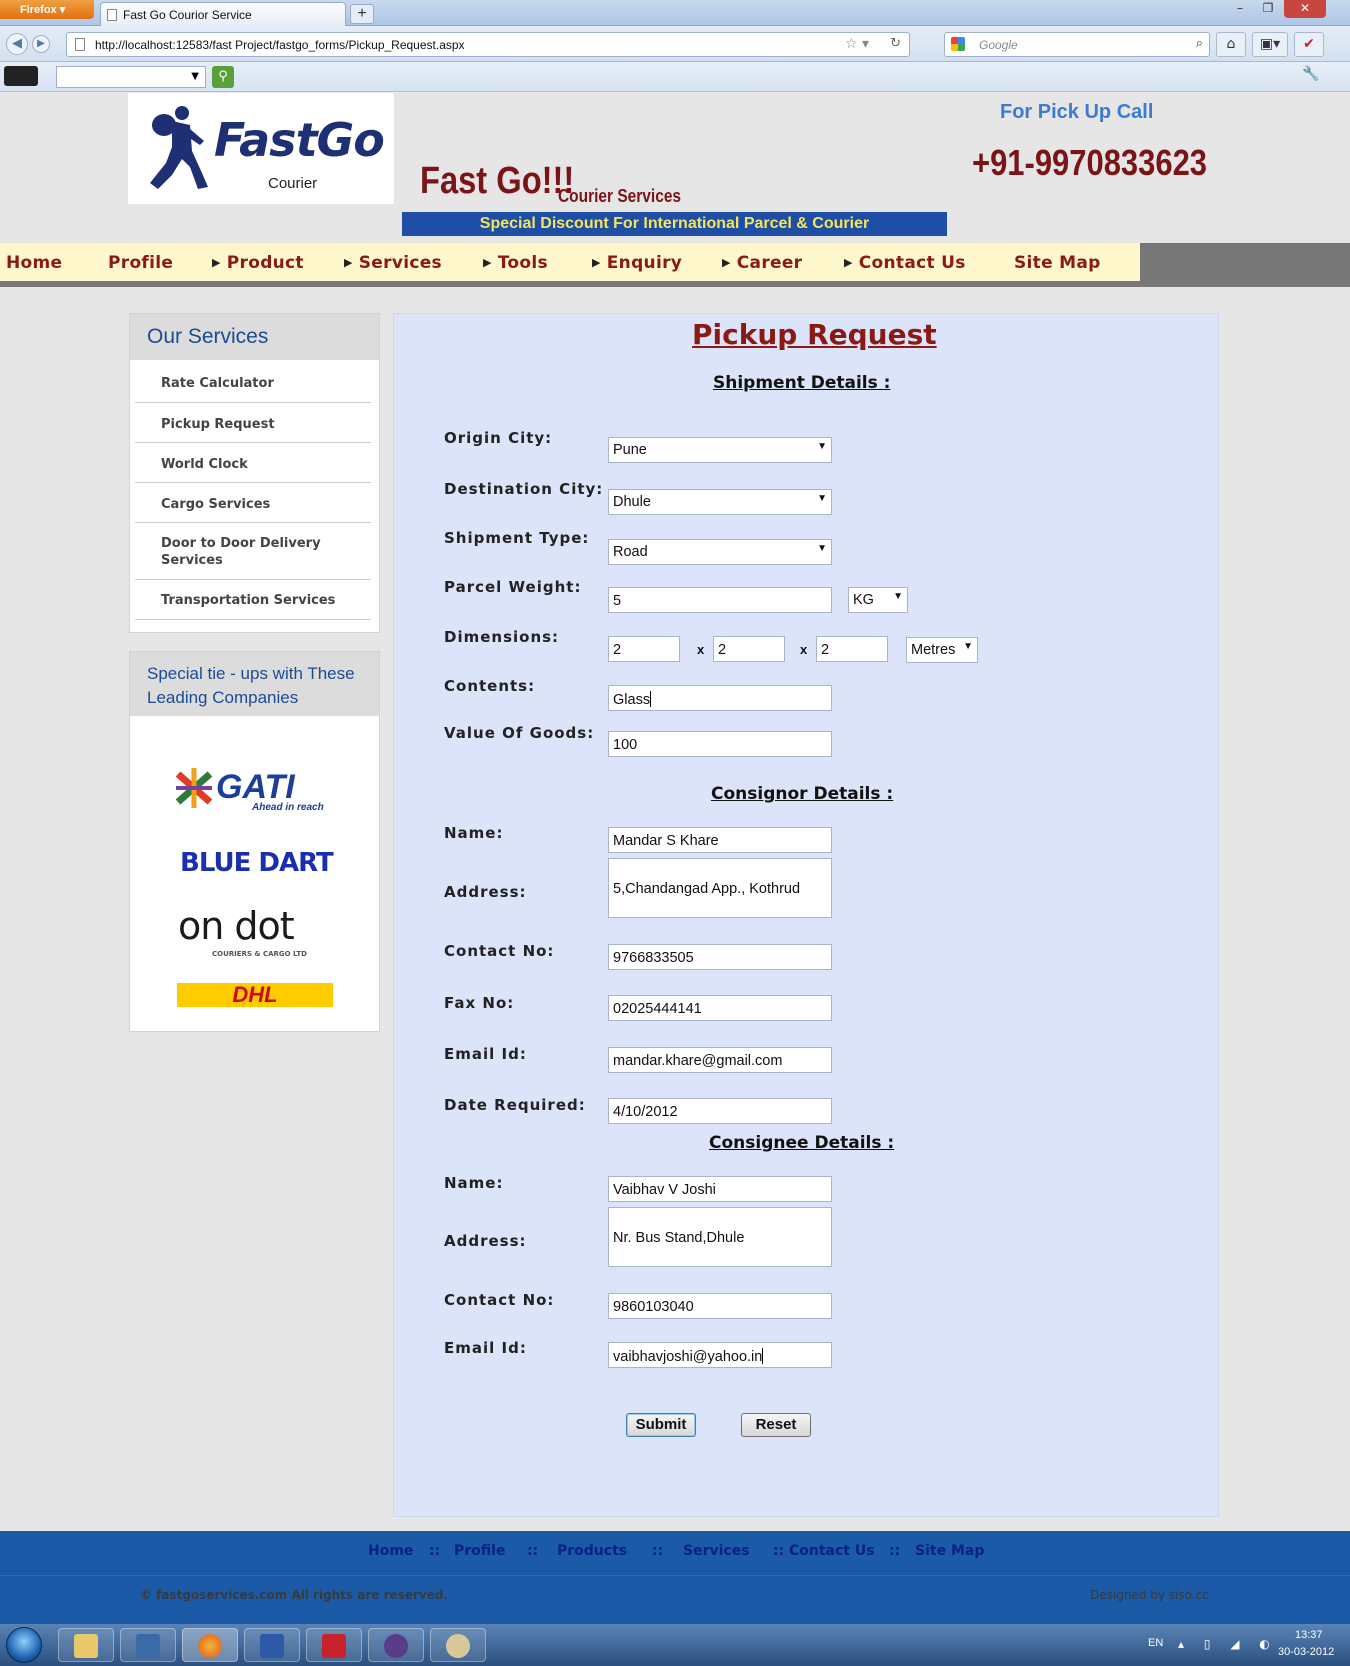  I want to click on reload-icon: ↻, so click(895, 43).